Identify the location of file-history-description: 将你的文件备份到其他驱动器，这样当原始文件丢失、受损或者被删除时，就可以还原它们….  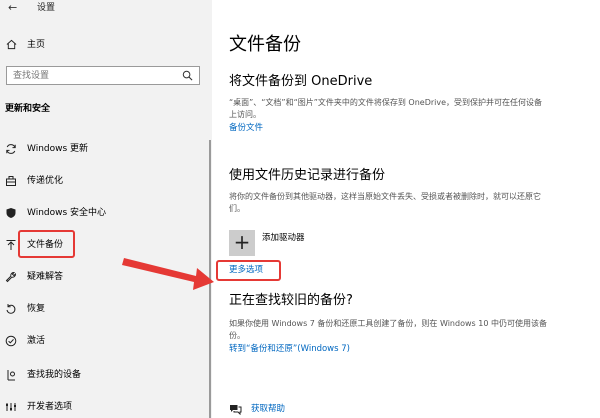
(385, 202).